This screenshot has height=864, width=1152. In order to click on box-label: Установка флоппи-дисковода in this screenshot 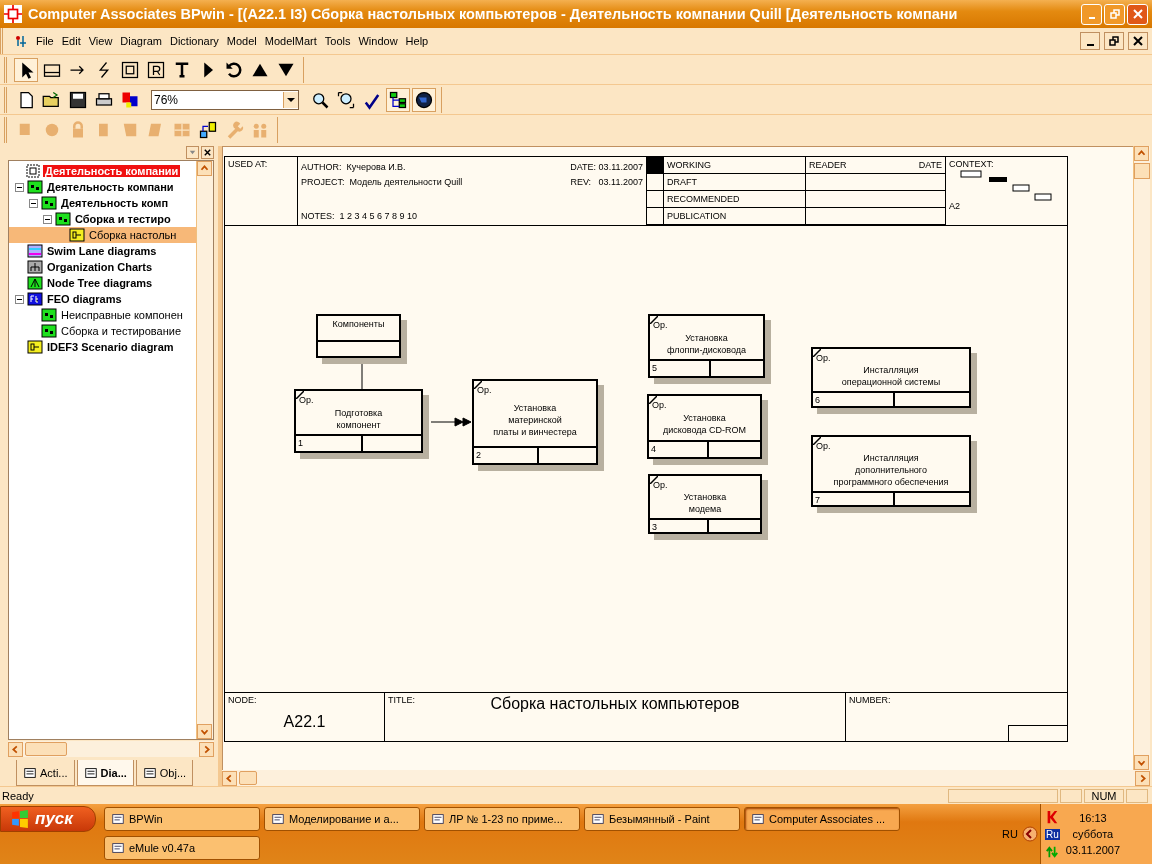, I will do `click(706, 343)`.